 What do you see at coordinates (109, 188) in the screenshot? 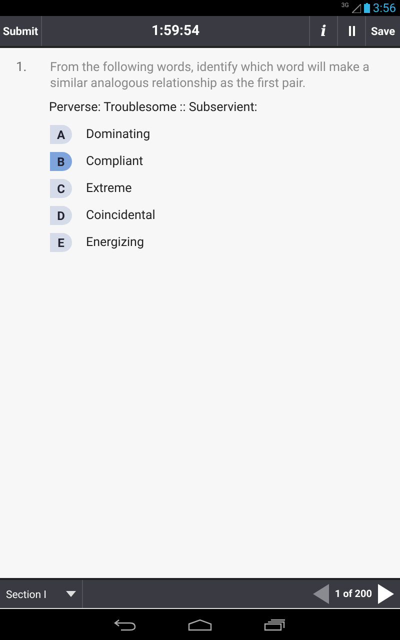
I see `option-label: Extreme` at bounding box center [109, 188].